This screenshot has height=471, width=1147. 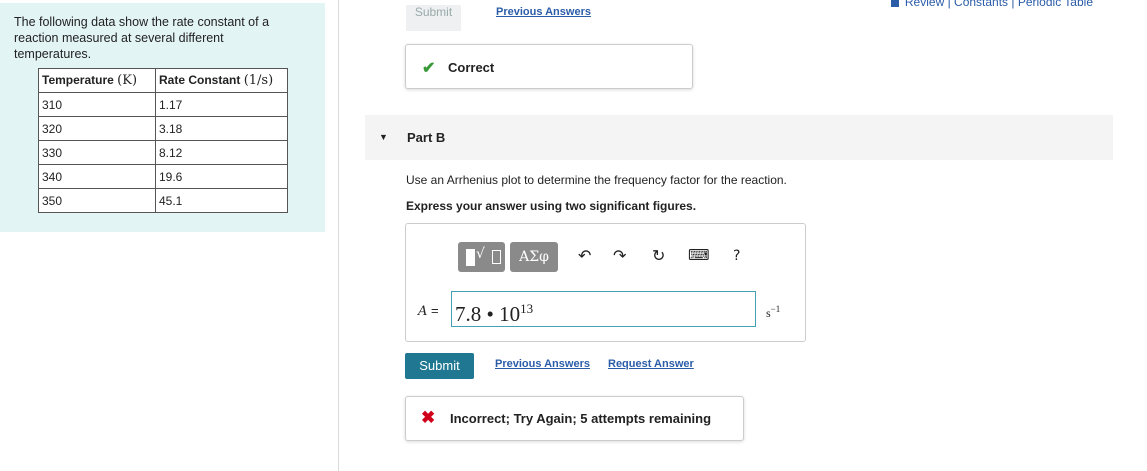 I want to click on table-header-temperature: Temperature (K), so click(x=97, y=80).